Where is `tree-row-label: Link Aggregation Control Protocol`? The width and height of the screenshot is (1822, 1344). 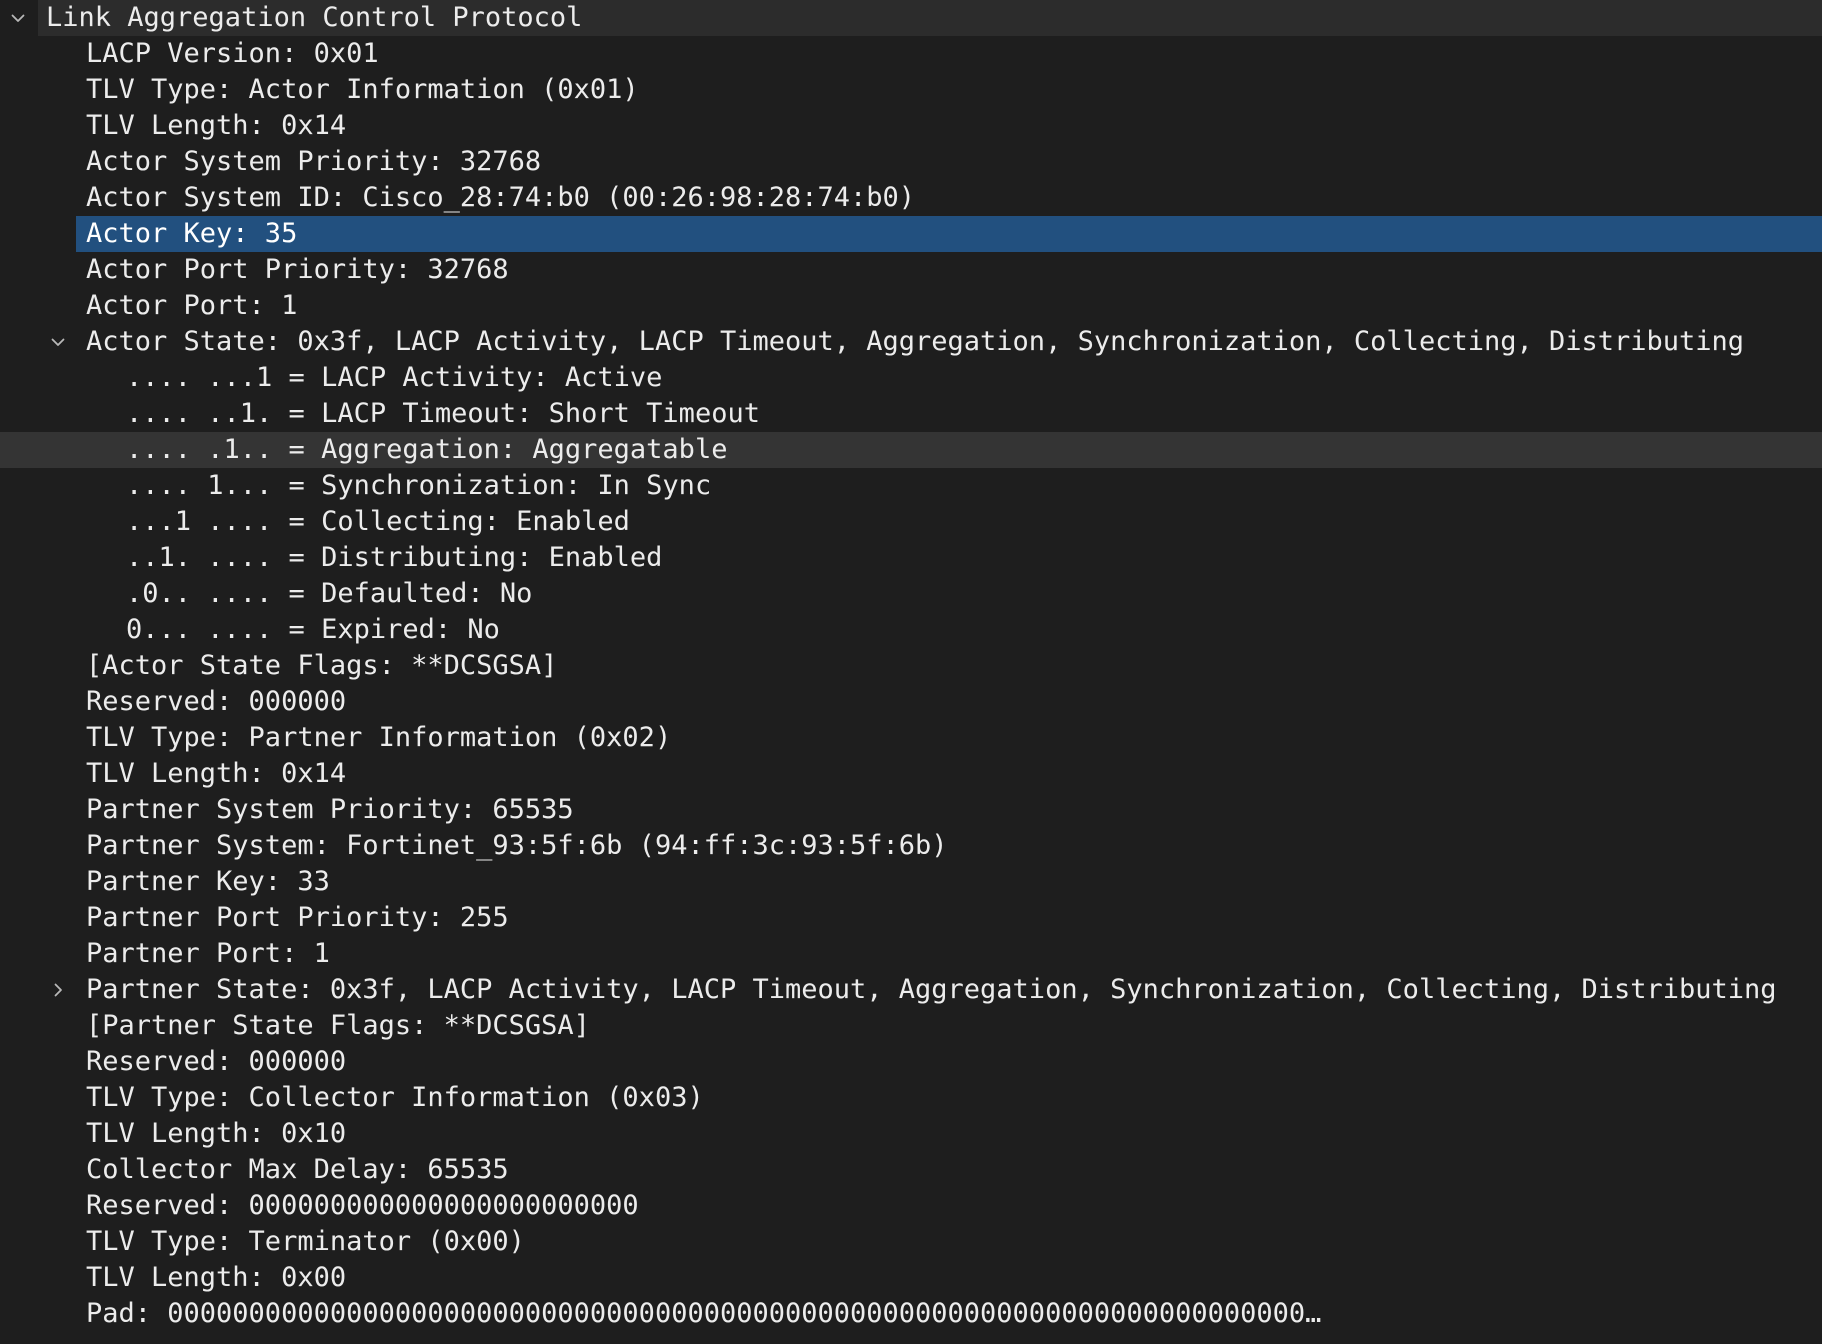 tree-row-label: Link Aggregation Control Protocol is located at coordinates (314, 17).